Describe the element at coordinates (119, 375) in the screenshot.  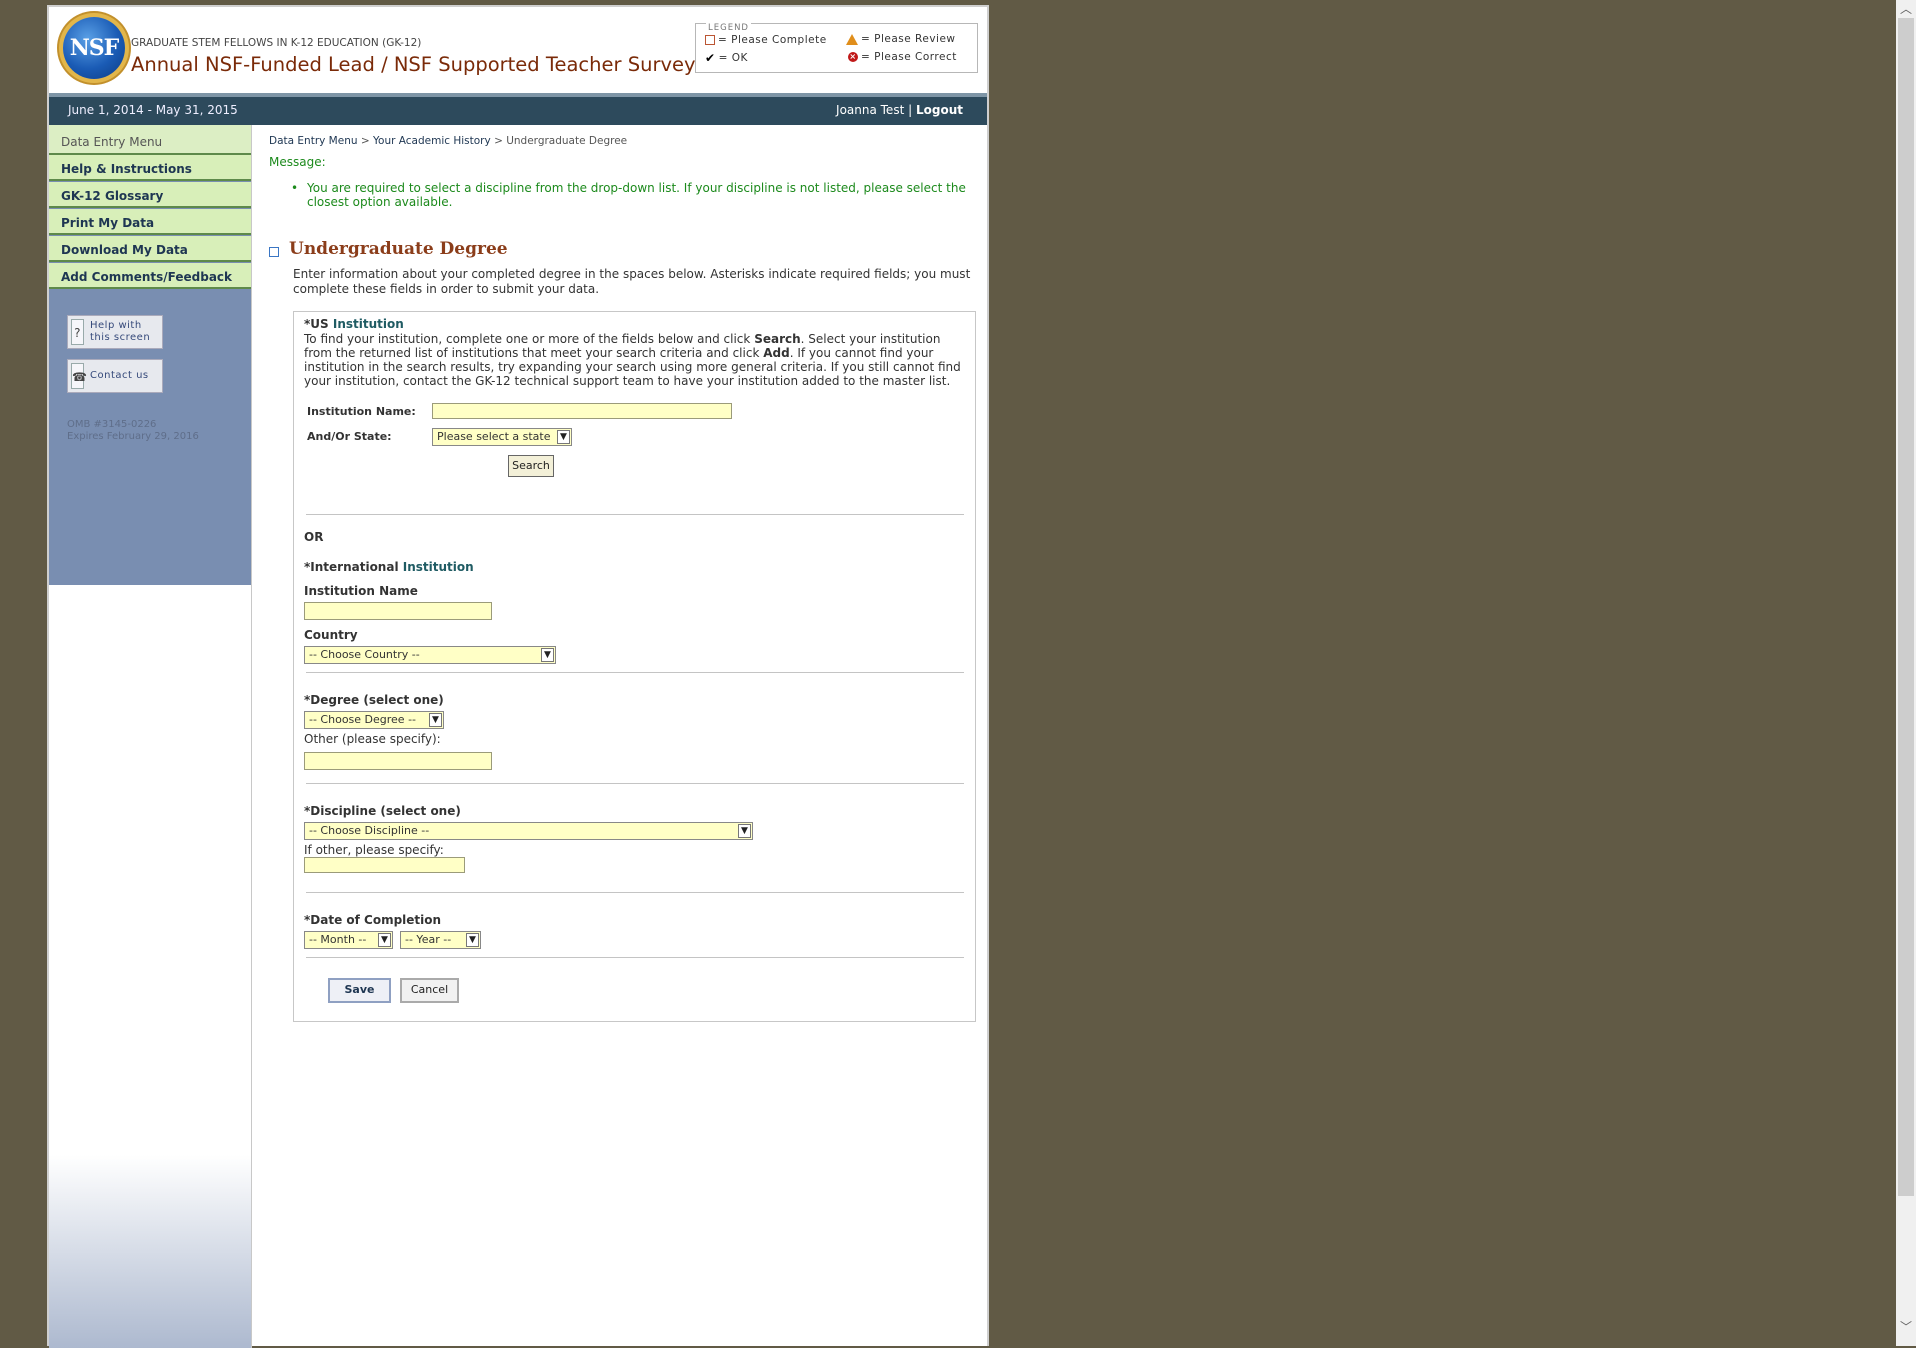
I see `contact-label: Contact us` at that location.